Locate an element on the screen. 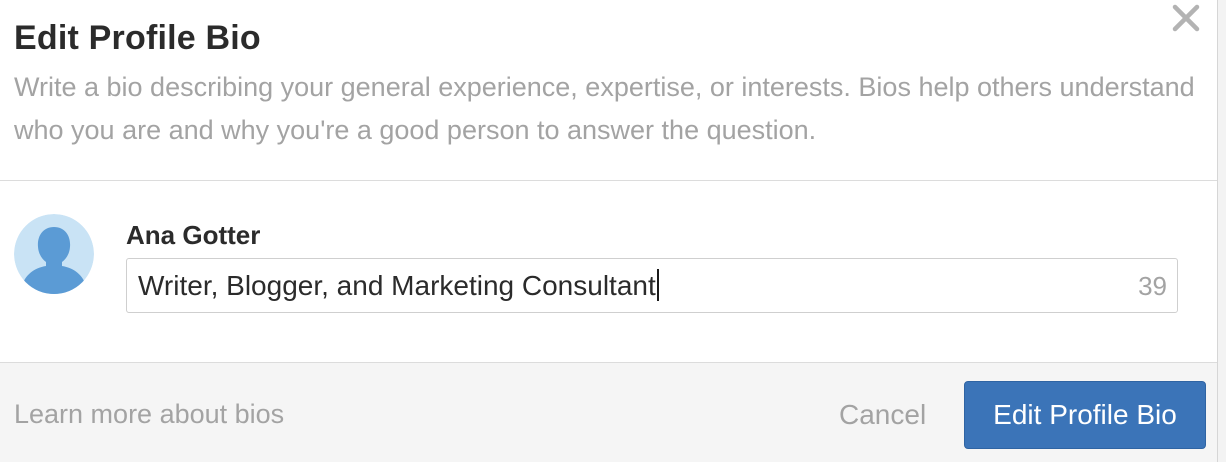  avatar is located at coordinates (54, 254).